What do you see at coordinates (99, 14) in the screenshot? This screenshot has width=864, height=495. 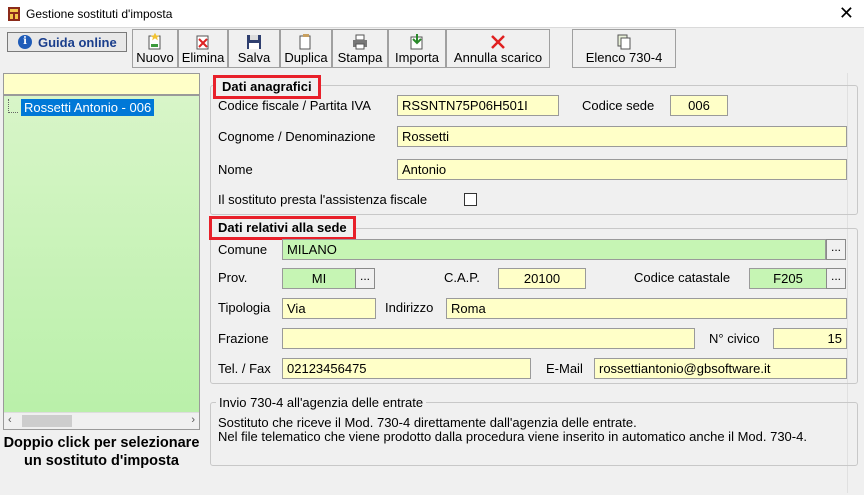 I see `window-title: Gestione sostituti d'imposta` at bounding box center [99, 14].